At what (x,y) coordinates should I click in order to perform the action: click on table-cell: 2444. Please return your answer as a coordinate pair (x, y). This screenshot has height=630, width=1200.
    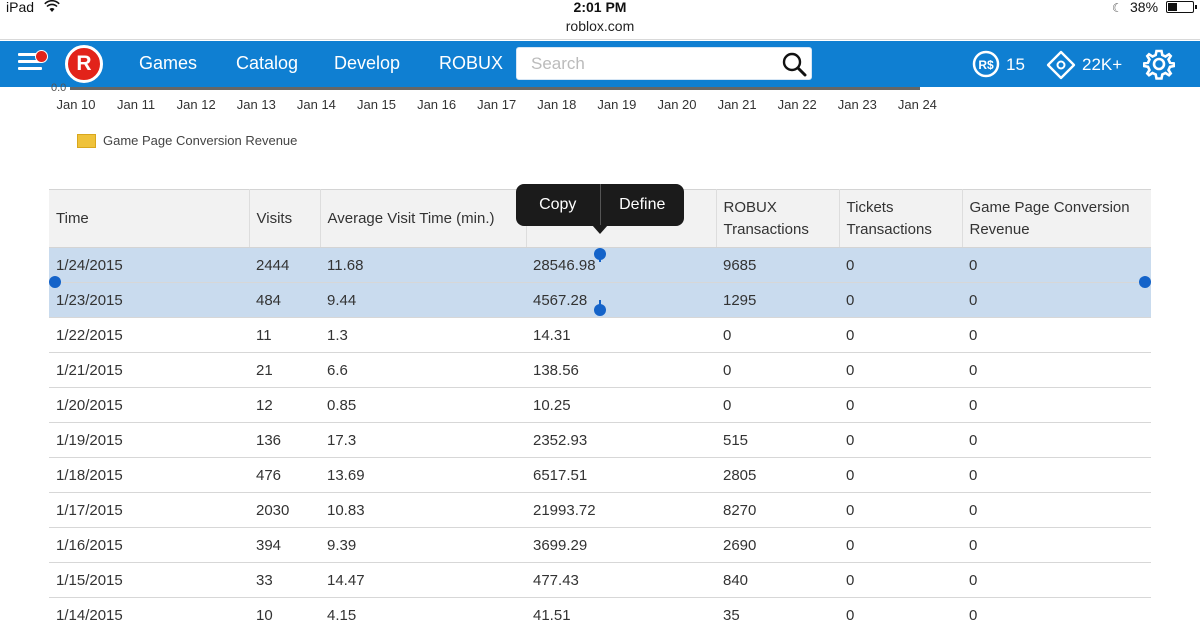
    Looking at the image, I should click on (284, 265).